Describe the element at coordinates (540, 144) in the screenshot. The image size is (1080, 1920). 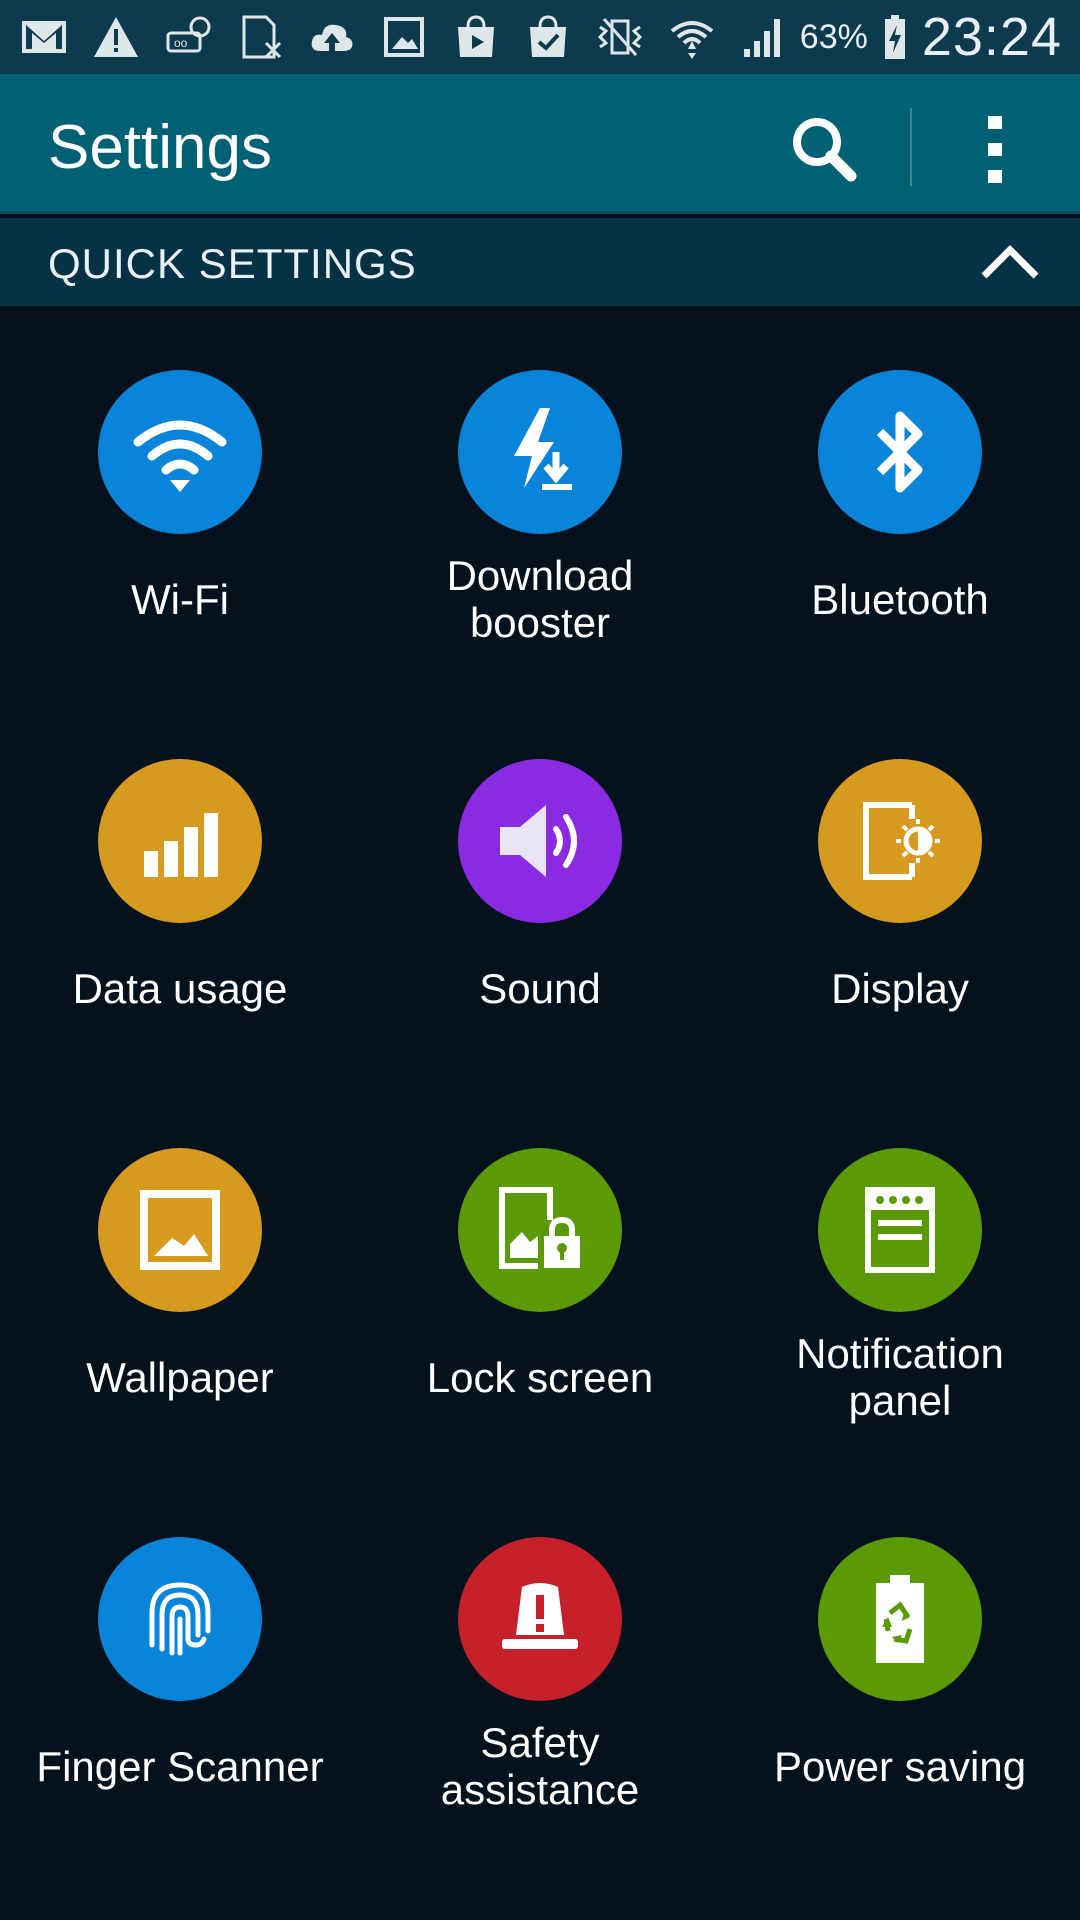
I see `action-bar: Settings` at that location.